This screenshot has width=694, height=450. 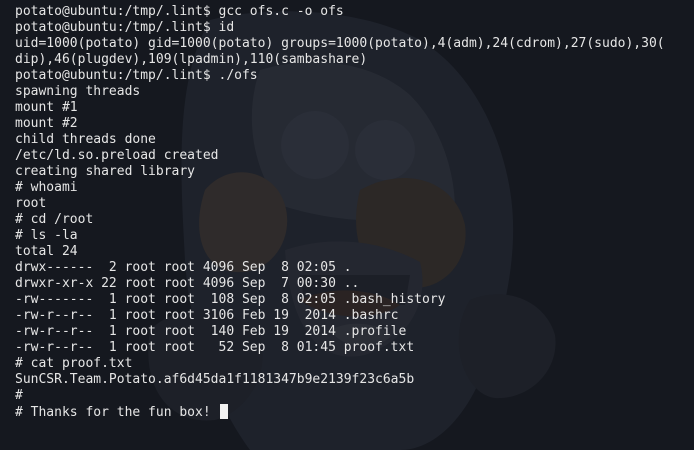 What do you see at coordinates (31, 203) in the screenshot?
I see `terminal-line: root` at bounding box center [31, 203].